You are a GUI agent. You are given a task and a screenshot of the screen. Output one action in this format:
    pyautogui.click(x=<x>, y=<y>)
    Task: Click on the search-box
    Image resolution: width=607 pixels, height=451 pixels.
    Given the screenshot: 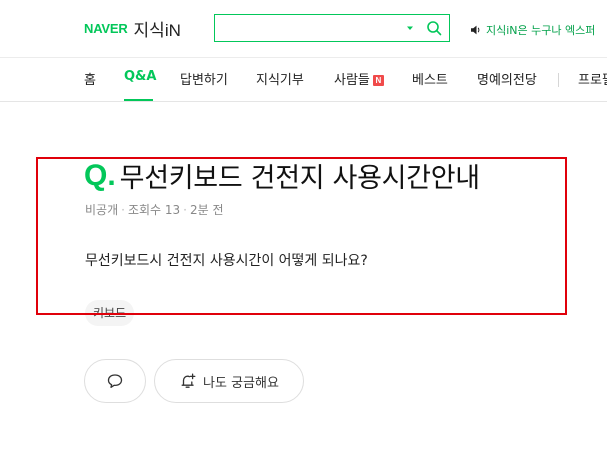 What is the action you would take?
    pyautogui.click(x=332, y=28)
    